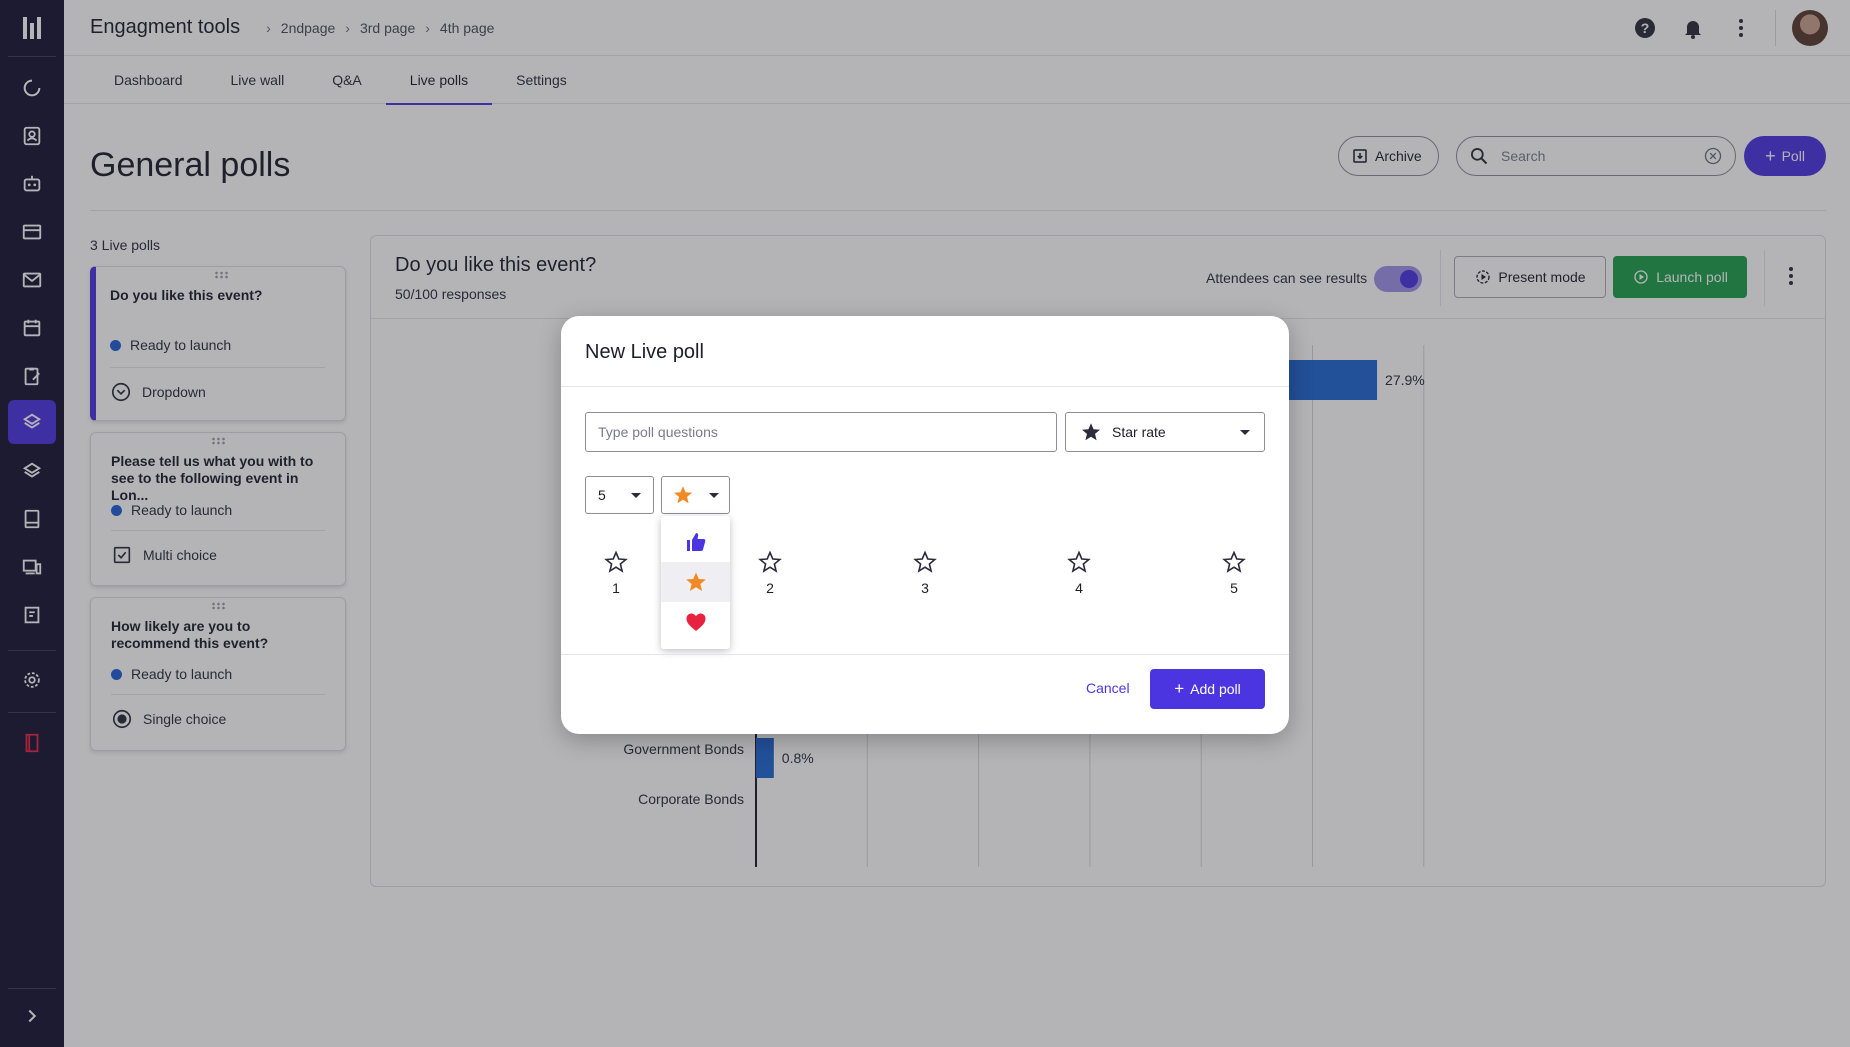  I want to click on rating-label: 2, so click(770, 588).